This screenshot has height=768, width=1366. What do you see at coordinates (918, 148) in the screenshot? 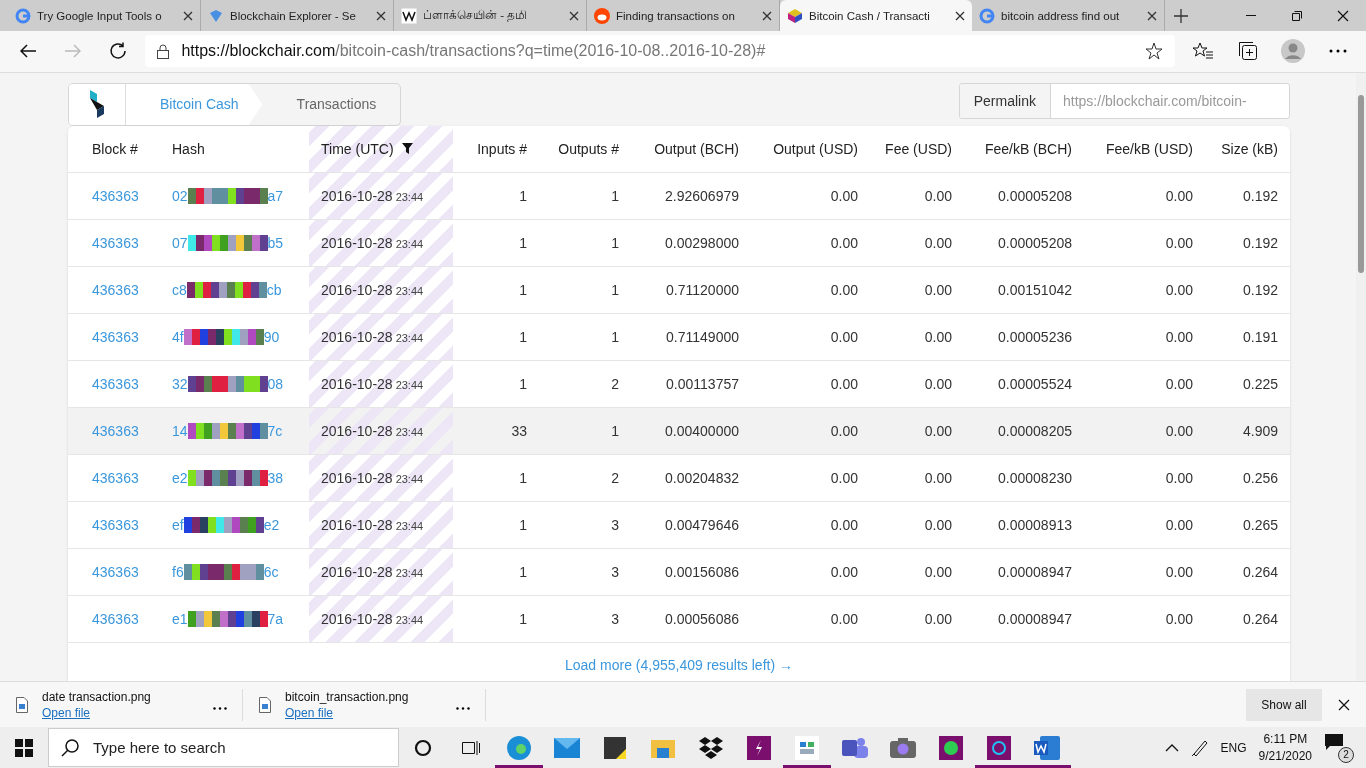
I see `column-header: Fee (USD)` at bounding box center [918, 148].